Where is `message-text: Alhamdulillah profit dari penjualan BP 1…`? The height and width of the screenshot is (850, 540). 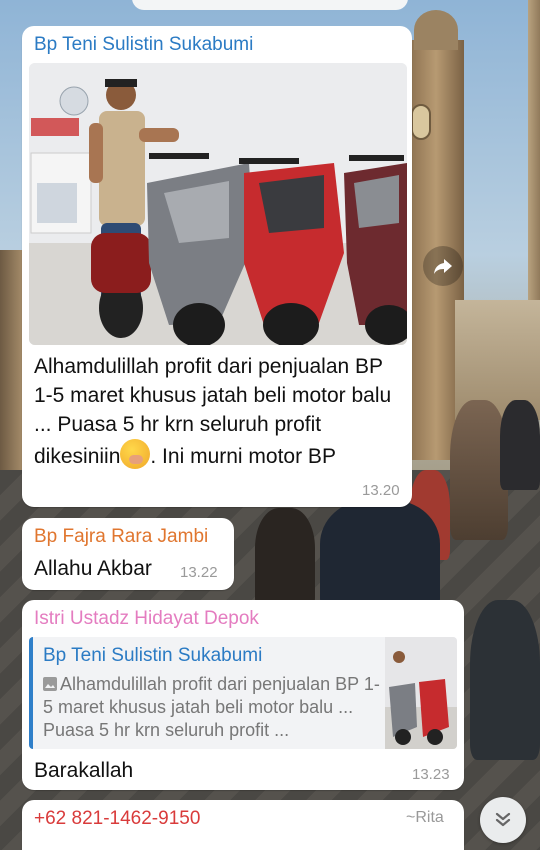
message-text: Alhamdulillah profit dari penjualan BP 1… is located at coordinates (220, 411).